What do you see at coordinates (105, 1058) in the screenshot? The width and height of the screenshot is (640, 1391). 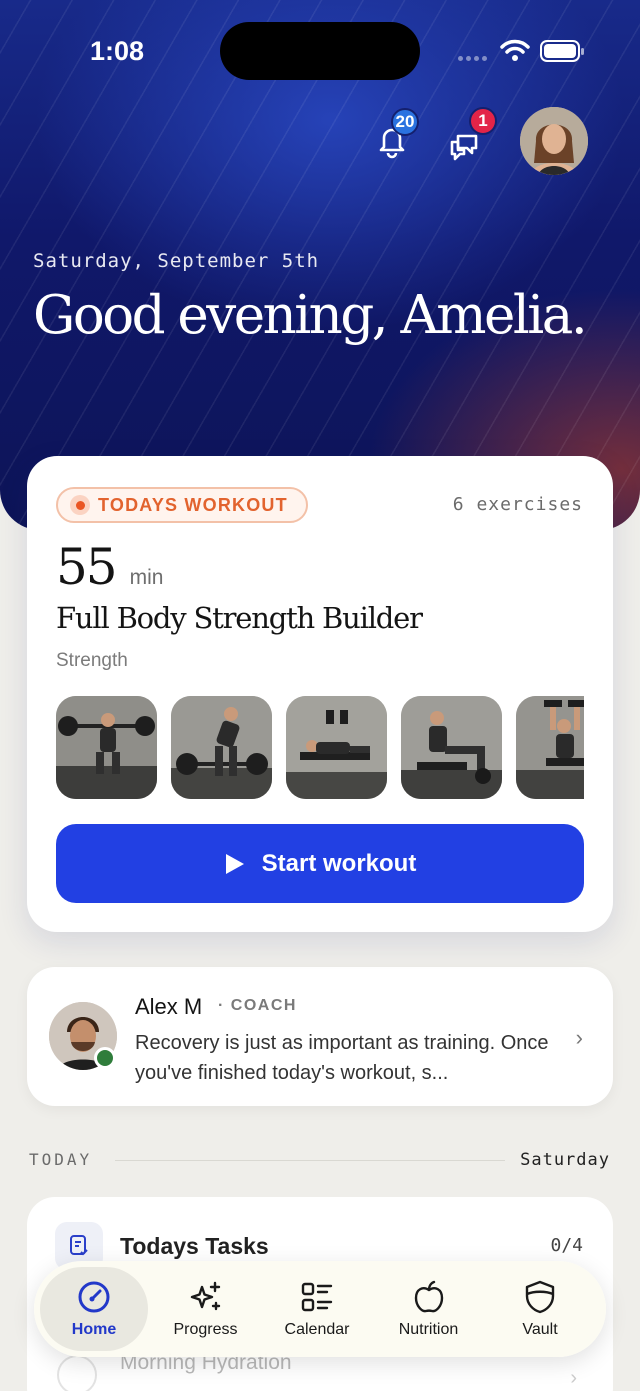 I see `online-status-indicator` at bounding box center [105, 1058].